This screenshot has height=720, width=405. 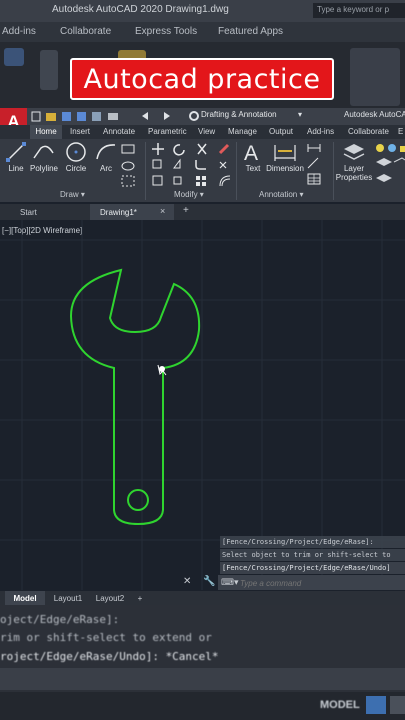 I want to click on background-search-input: Type a keyword or p, so click(x=359, y=10).